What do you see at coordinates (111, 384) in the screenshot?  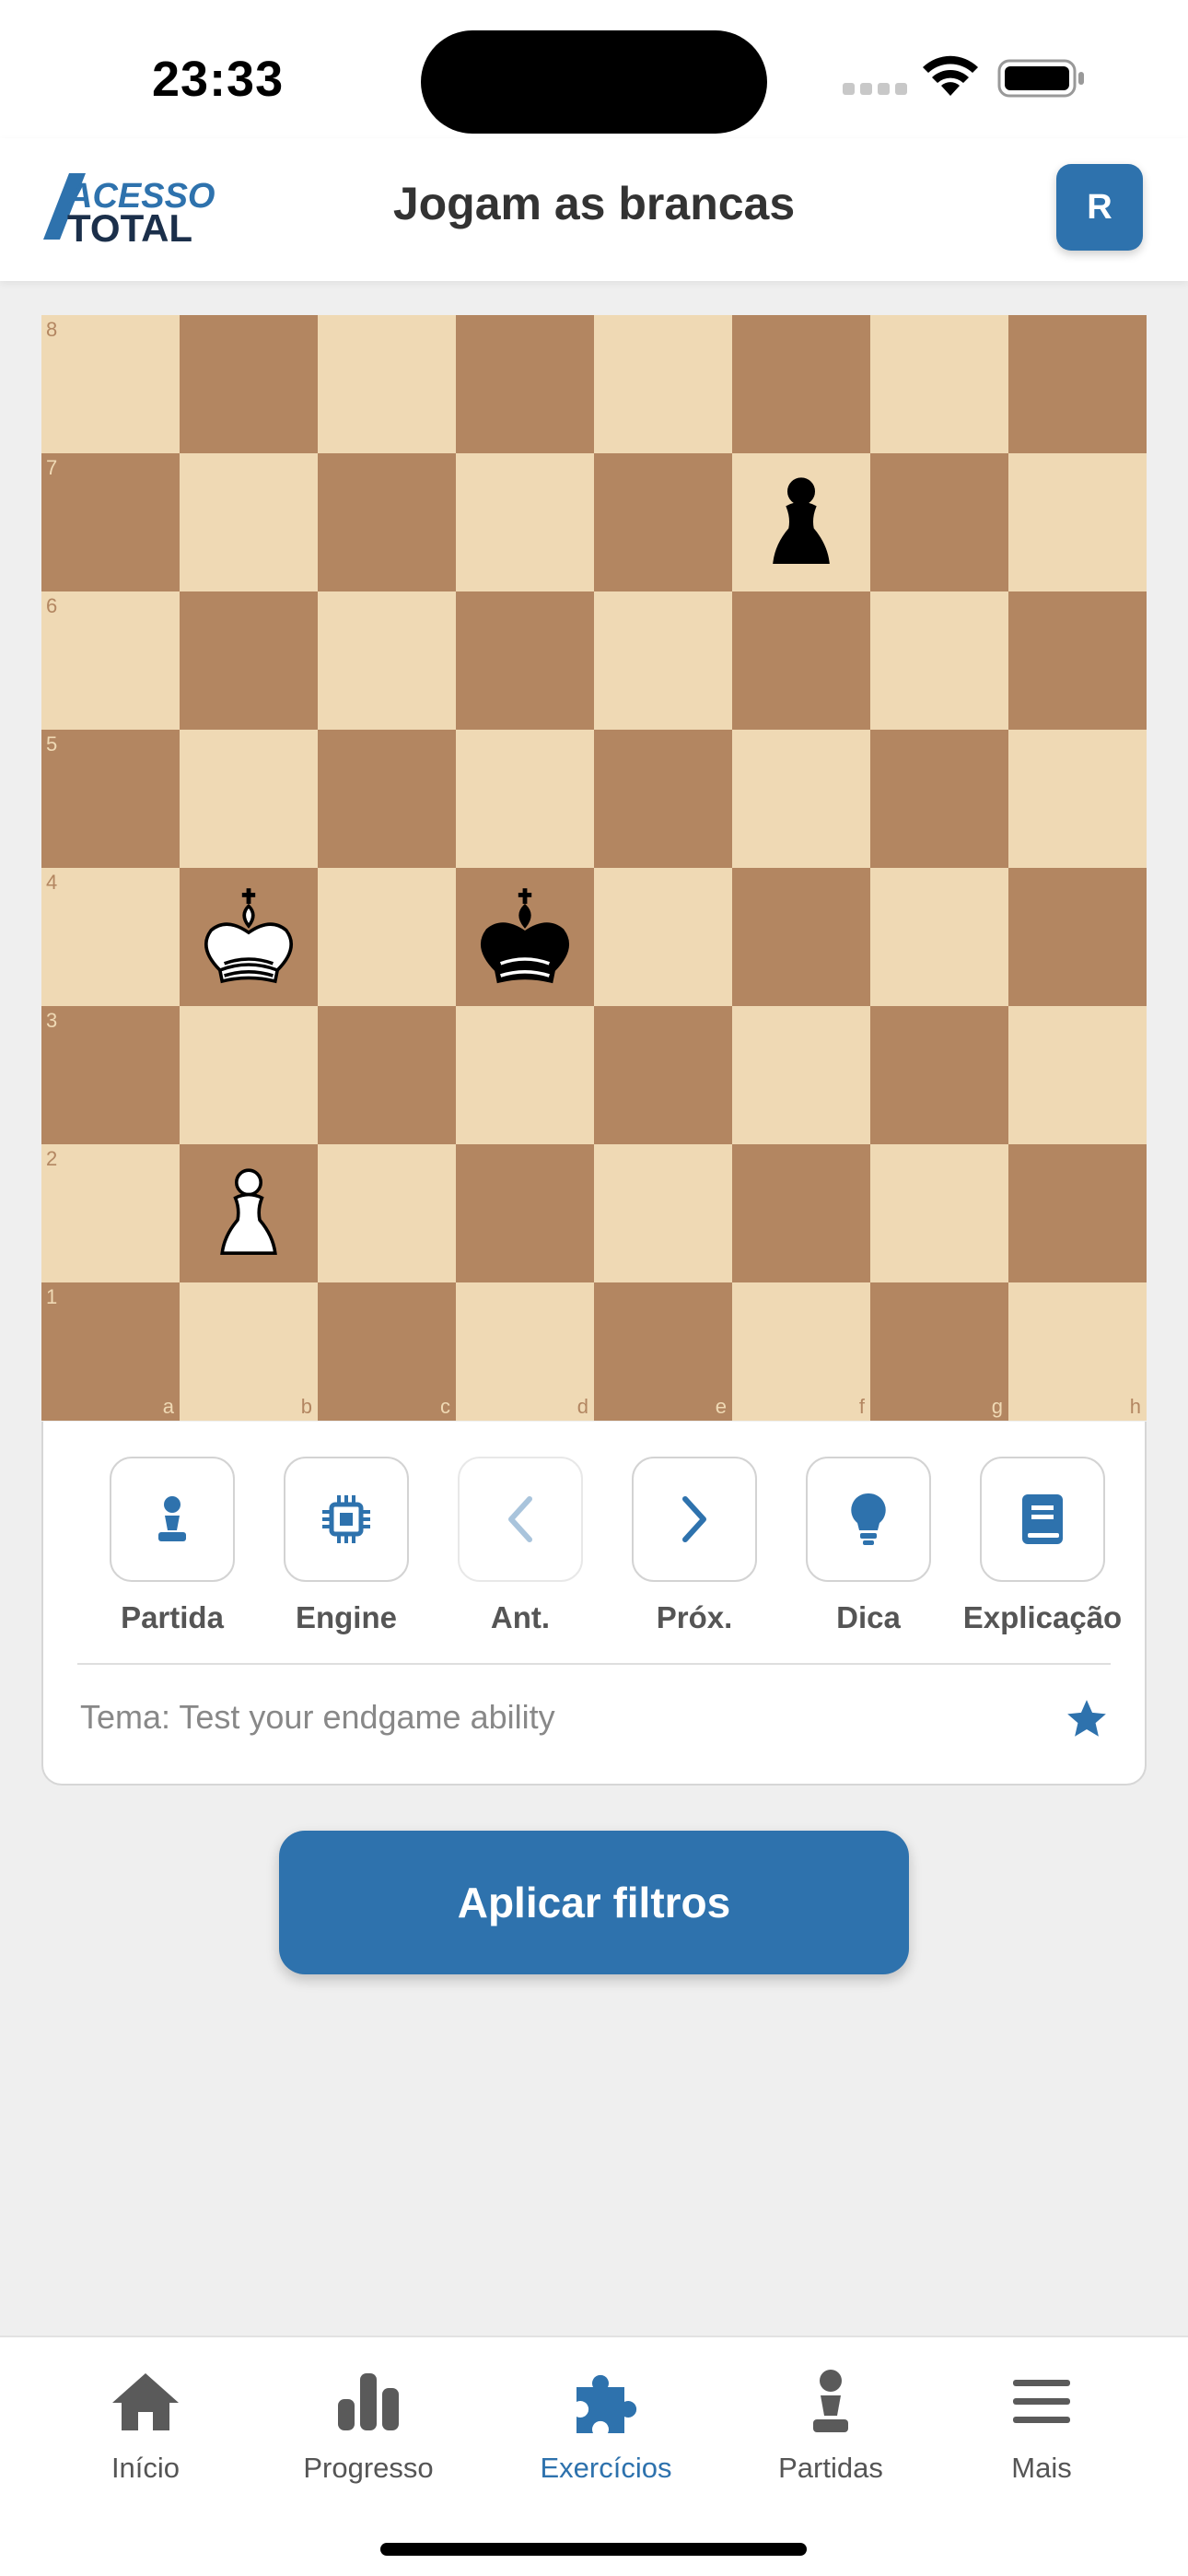 I see `square-a8: 8` at bounding box center [111, 384].